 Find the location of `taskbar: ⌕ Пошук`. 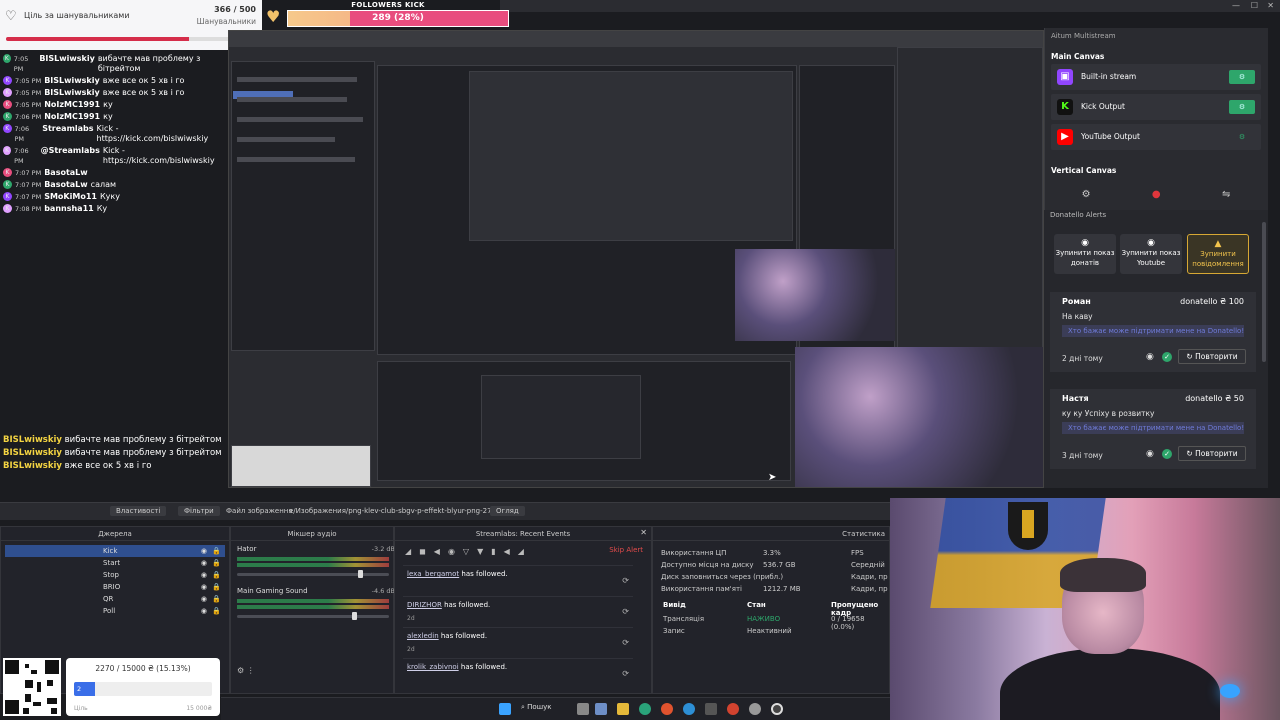

taskbar: ⌕ Пошук is located at coordinates (555, 708).